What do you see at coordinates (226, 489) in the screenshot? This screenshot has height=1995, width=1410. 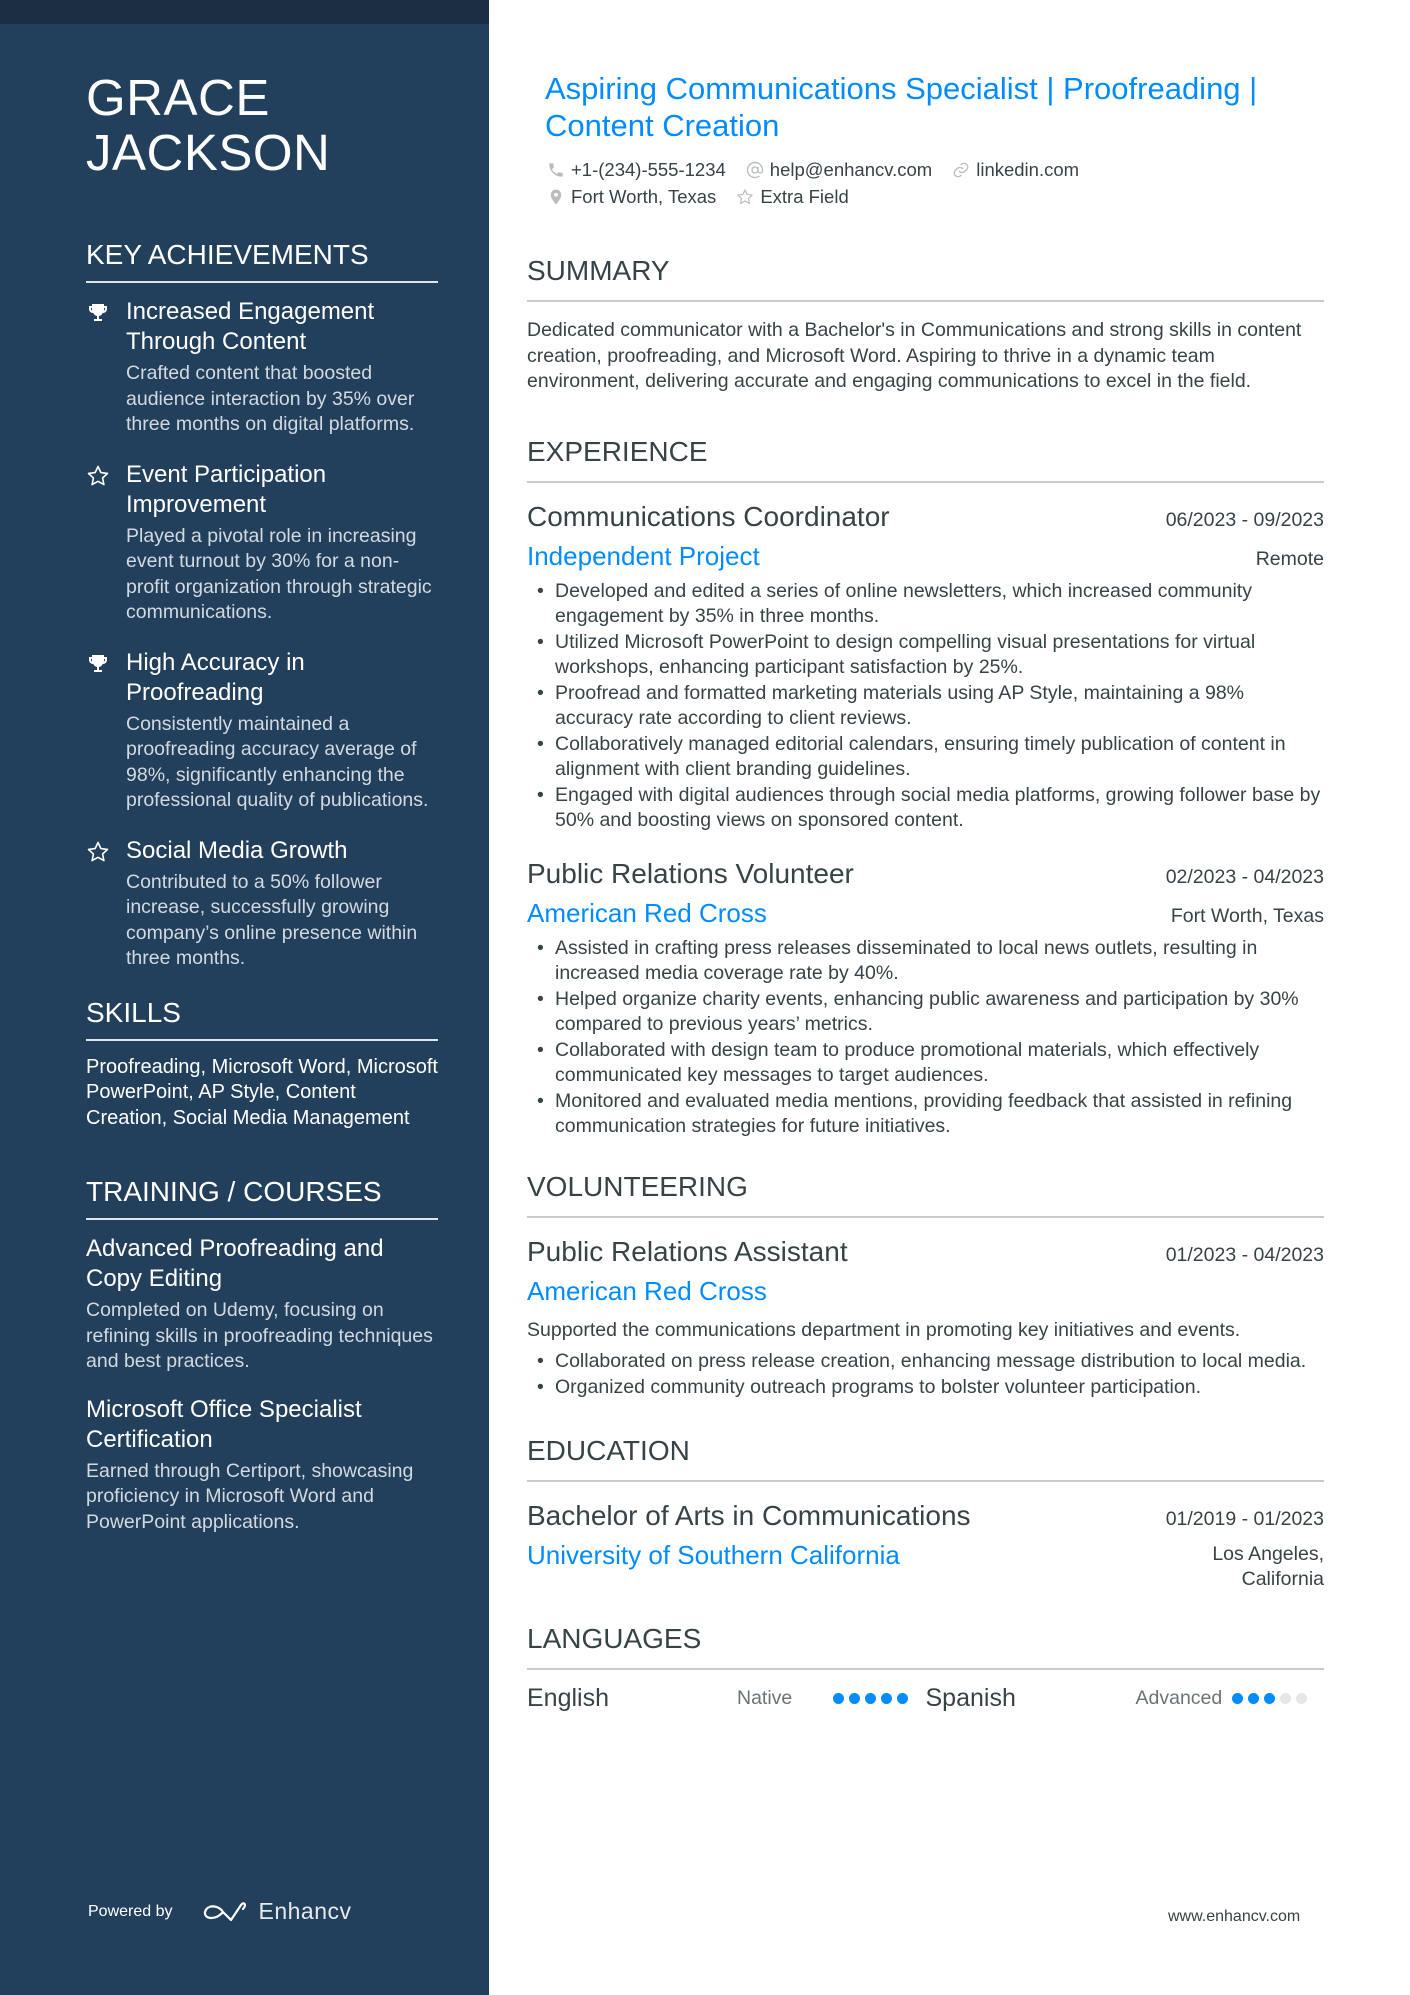 I see `achievement-title: Event Participation Improvement` at bounding box center [226, 489].